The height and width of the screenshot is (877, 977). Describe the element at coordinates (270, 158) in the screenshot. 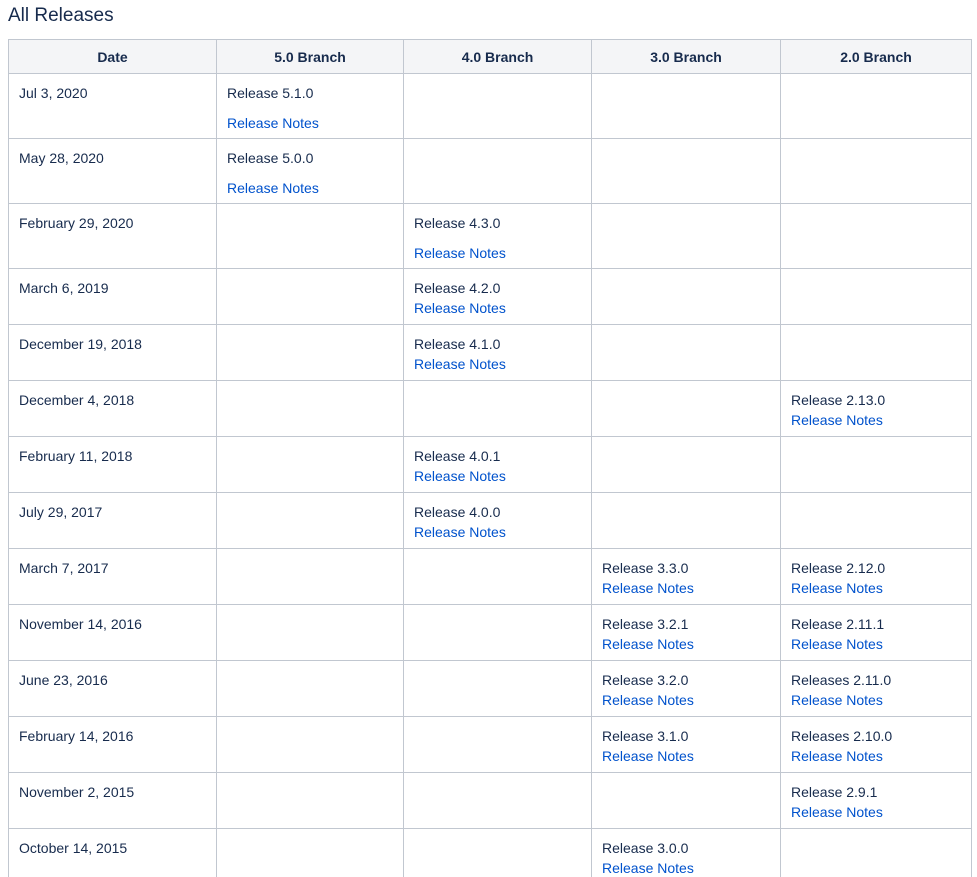

I see `release-name: Release 5.0.0` at that location.